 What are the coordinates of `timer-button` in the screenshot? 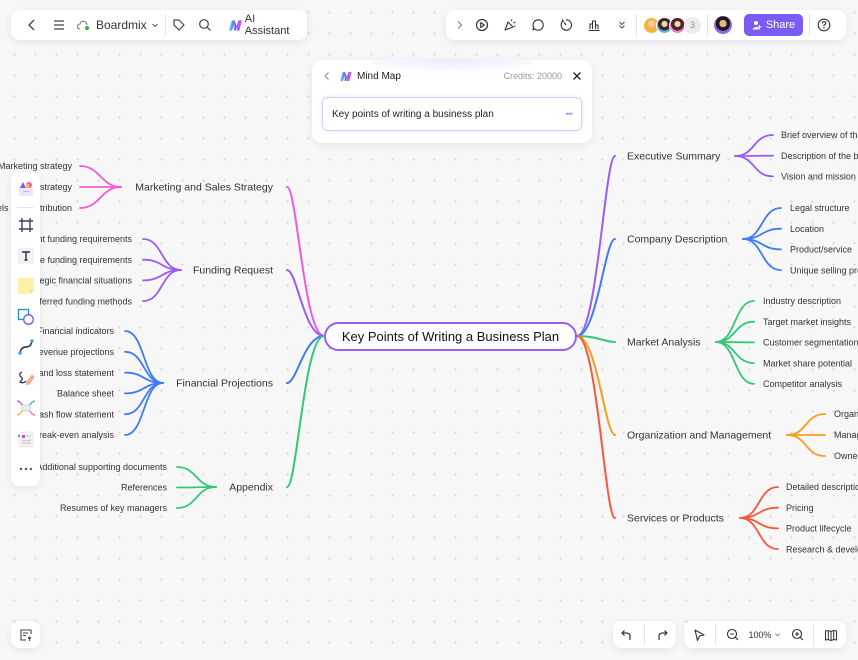 It's located at (566, 25).